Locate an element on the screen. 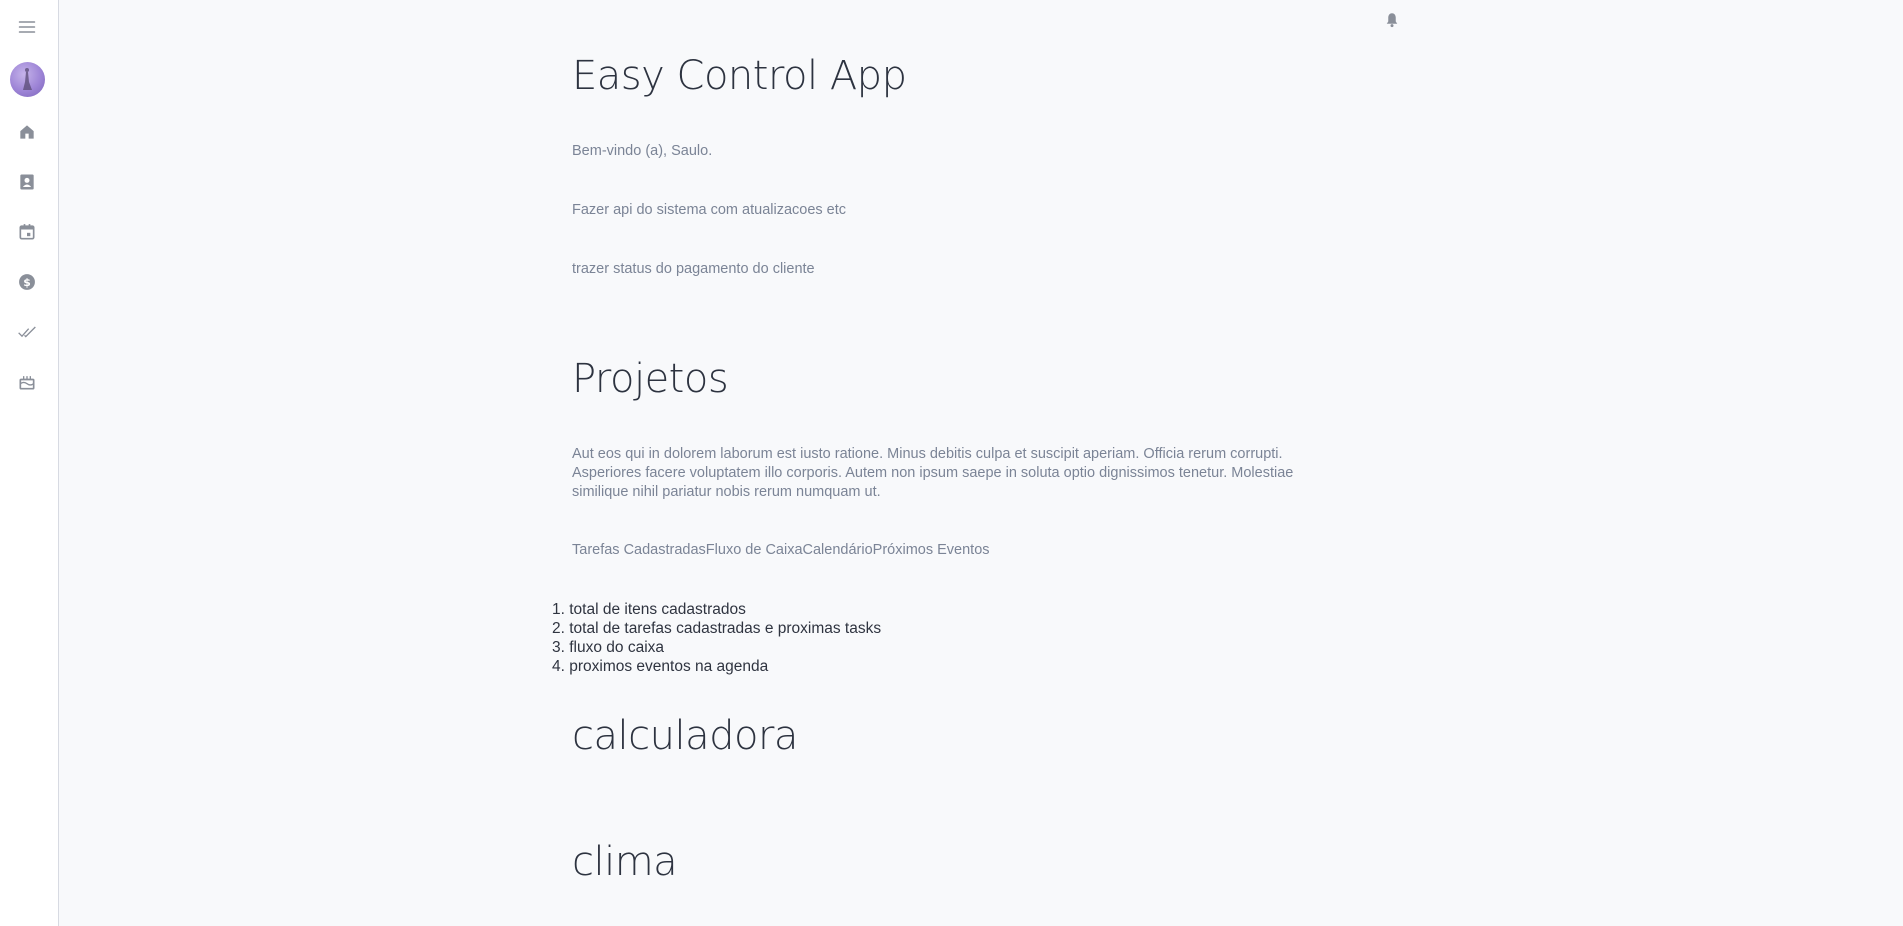 This screenshot has height=926, width=1903. menu-icon is located at coordinates (27, 27).